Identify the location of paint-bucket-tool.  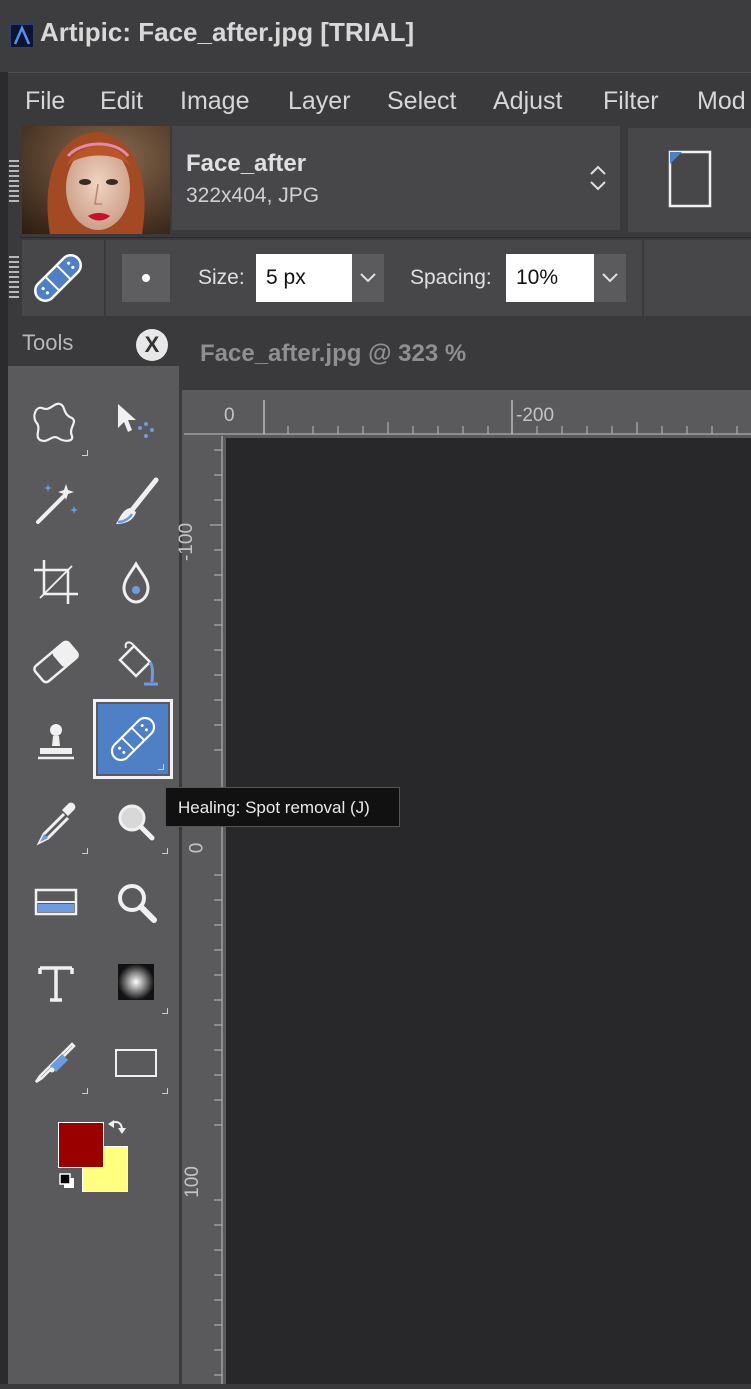
(136, 662).